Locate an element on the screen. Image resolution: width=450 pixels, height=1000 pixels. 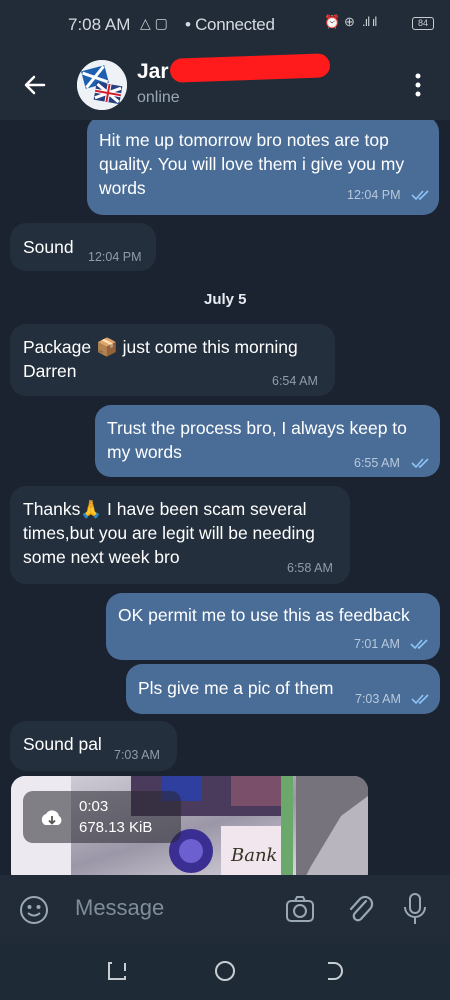
redaction-mark is located at coordinates (250, 68).